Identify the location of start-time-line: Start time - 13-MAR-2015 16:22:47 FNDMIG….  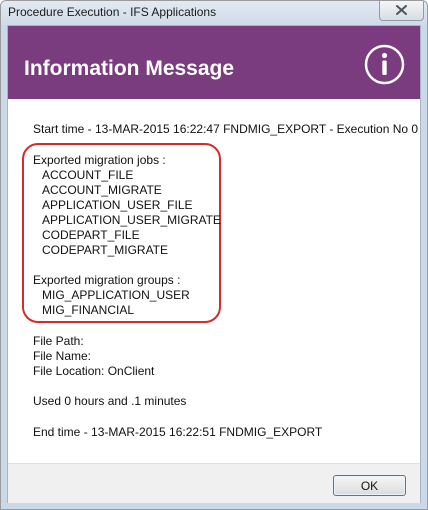
(226, 129).